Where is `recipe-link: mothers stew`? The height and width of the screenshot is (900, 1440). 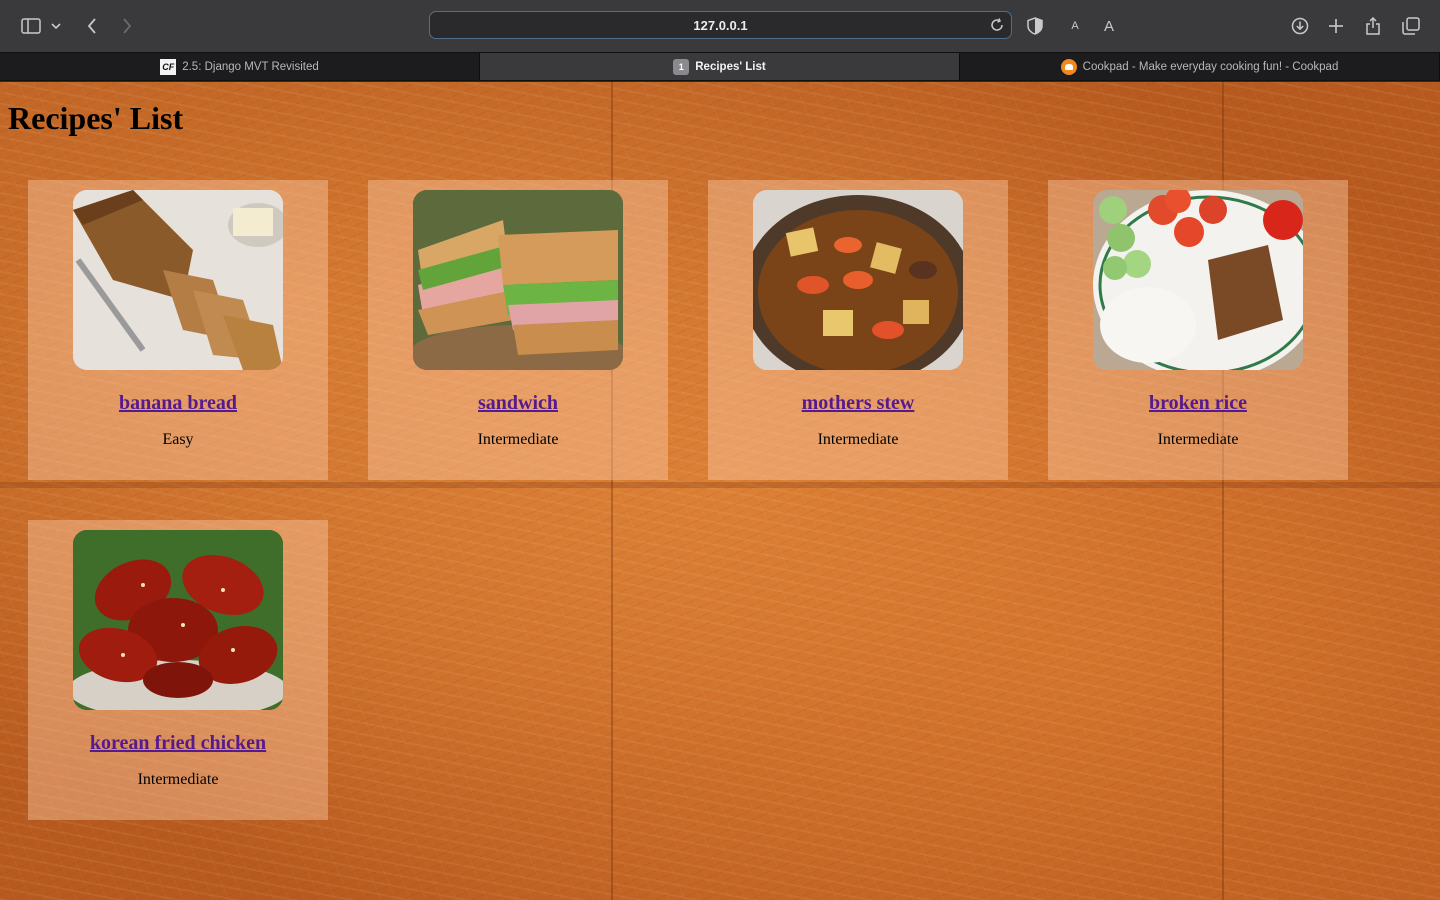 recipe-link: mothers stew is located at coordinates (858, 403).